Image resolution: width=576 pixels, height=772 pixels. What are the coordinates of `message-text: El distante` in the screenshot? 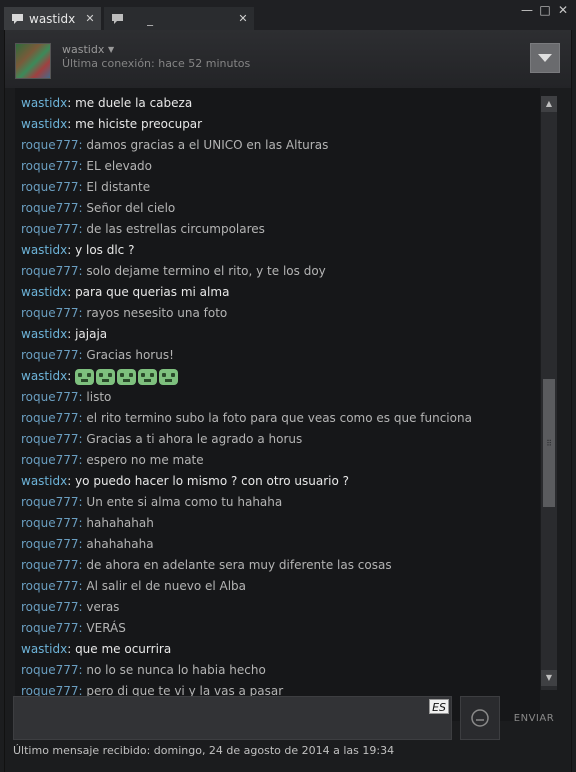 It's located at (118, 187).